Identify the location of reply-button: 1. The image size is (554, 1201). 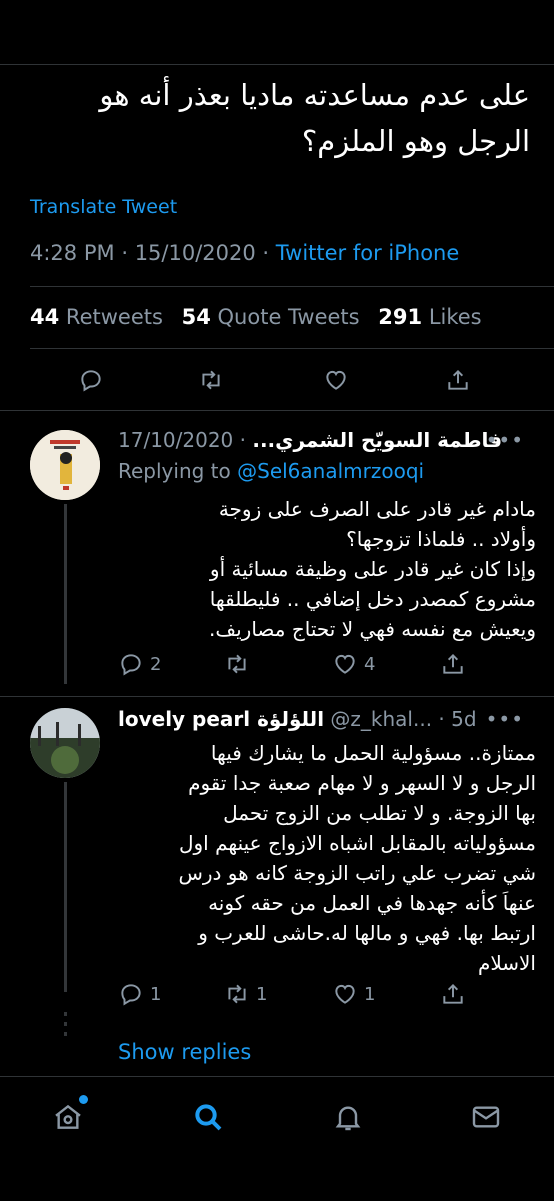
(139, 994).